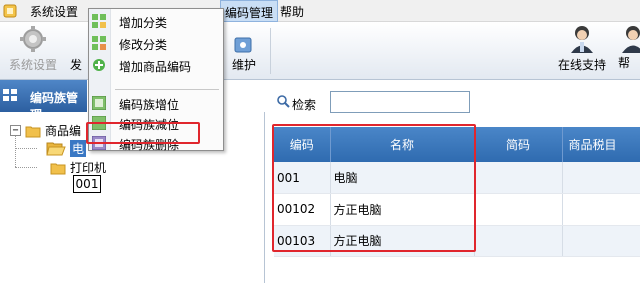 The height and width of the screenshot is (283, 640). What do you see at coordinates (10, 95) in the screenshot?
I see `grid-menu-icon` at bounding box center [10, 95].